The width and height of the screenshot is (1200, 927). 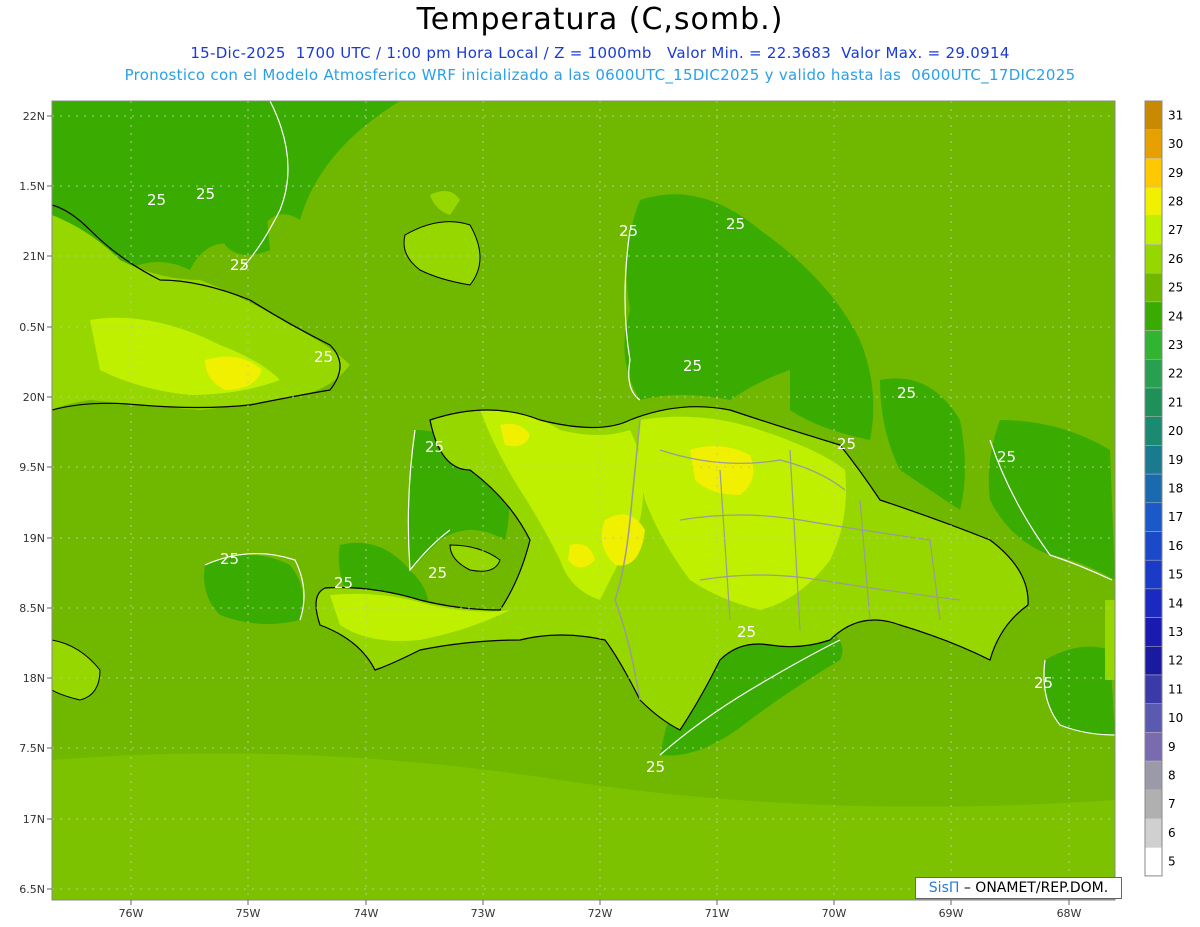 I want to click on lat-label: 7.5N, so click(x=32, y=748).